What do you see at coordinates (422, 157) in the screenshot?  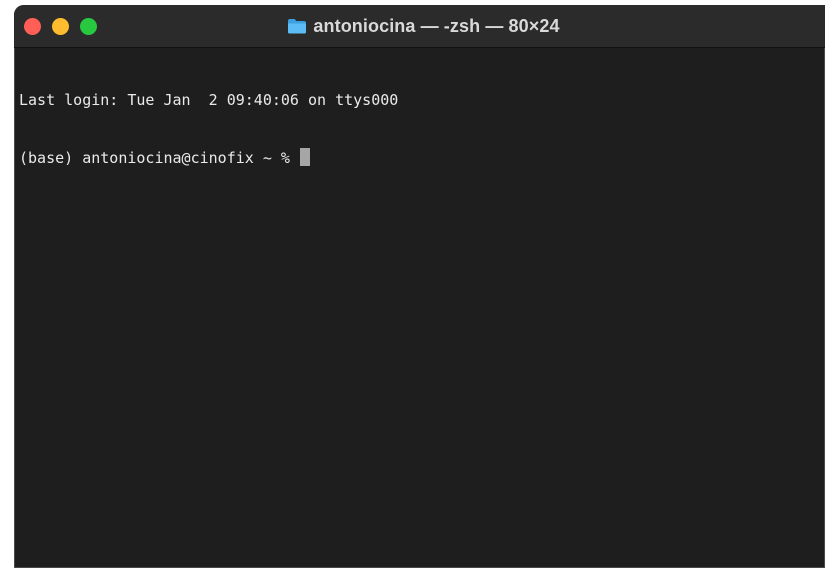 I see `terminal-line-prompt: (base) antoniocina@cinofix ~ %` at bounding box center [422, 157].